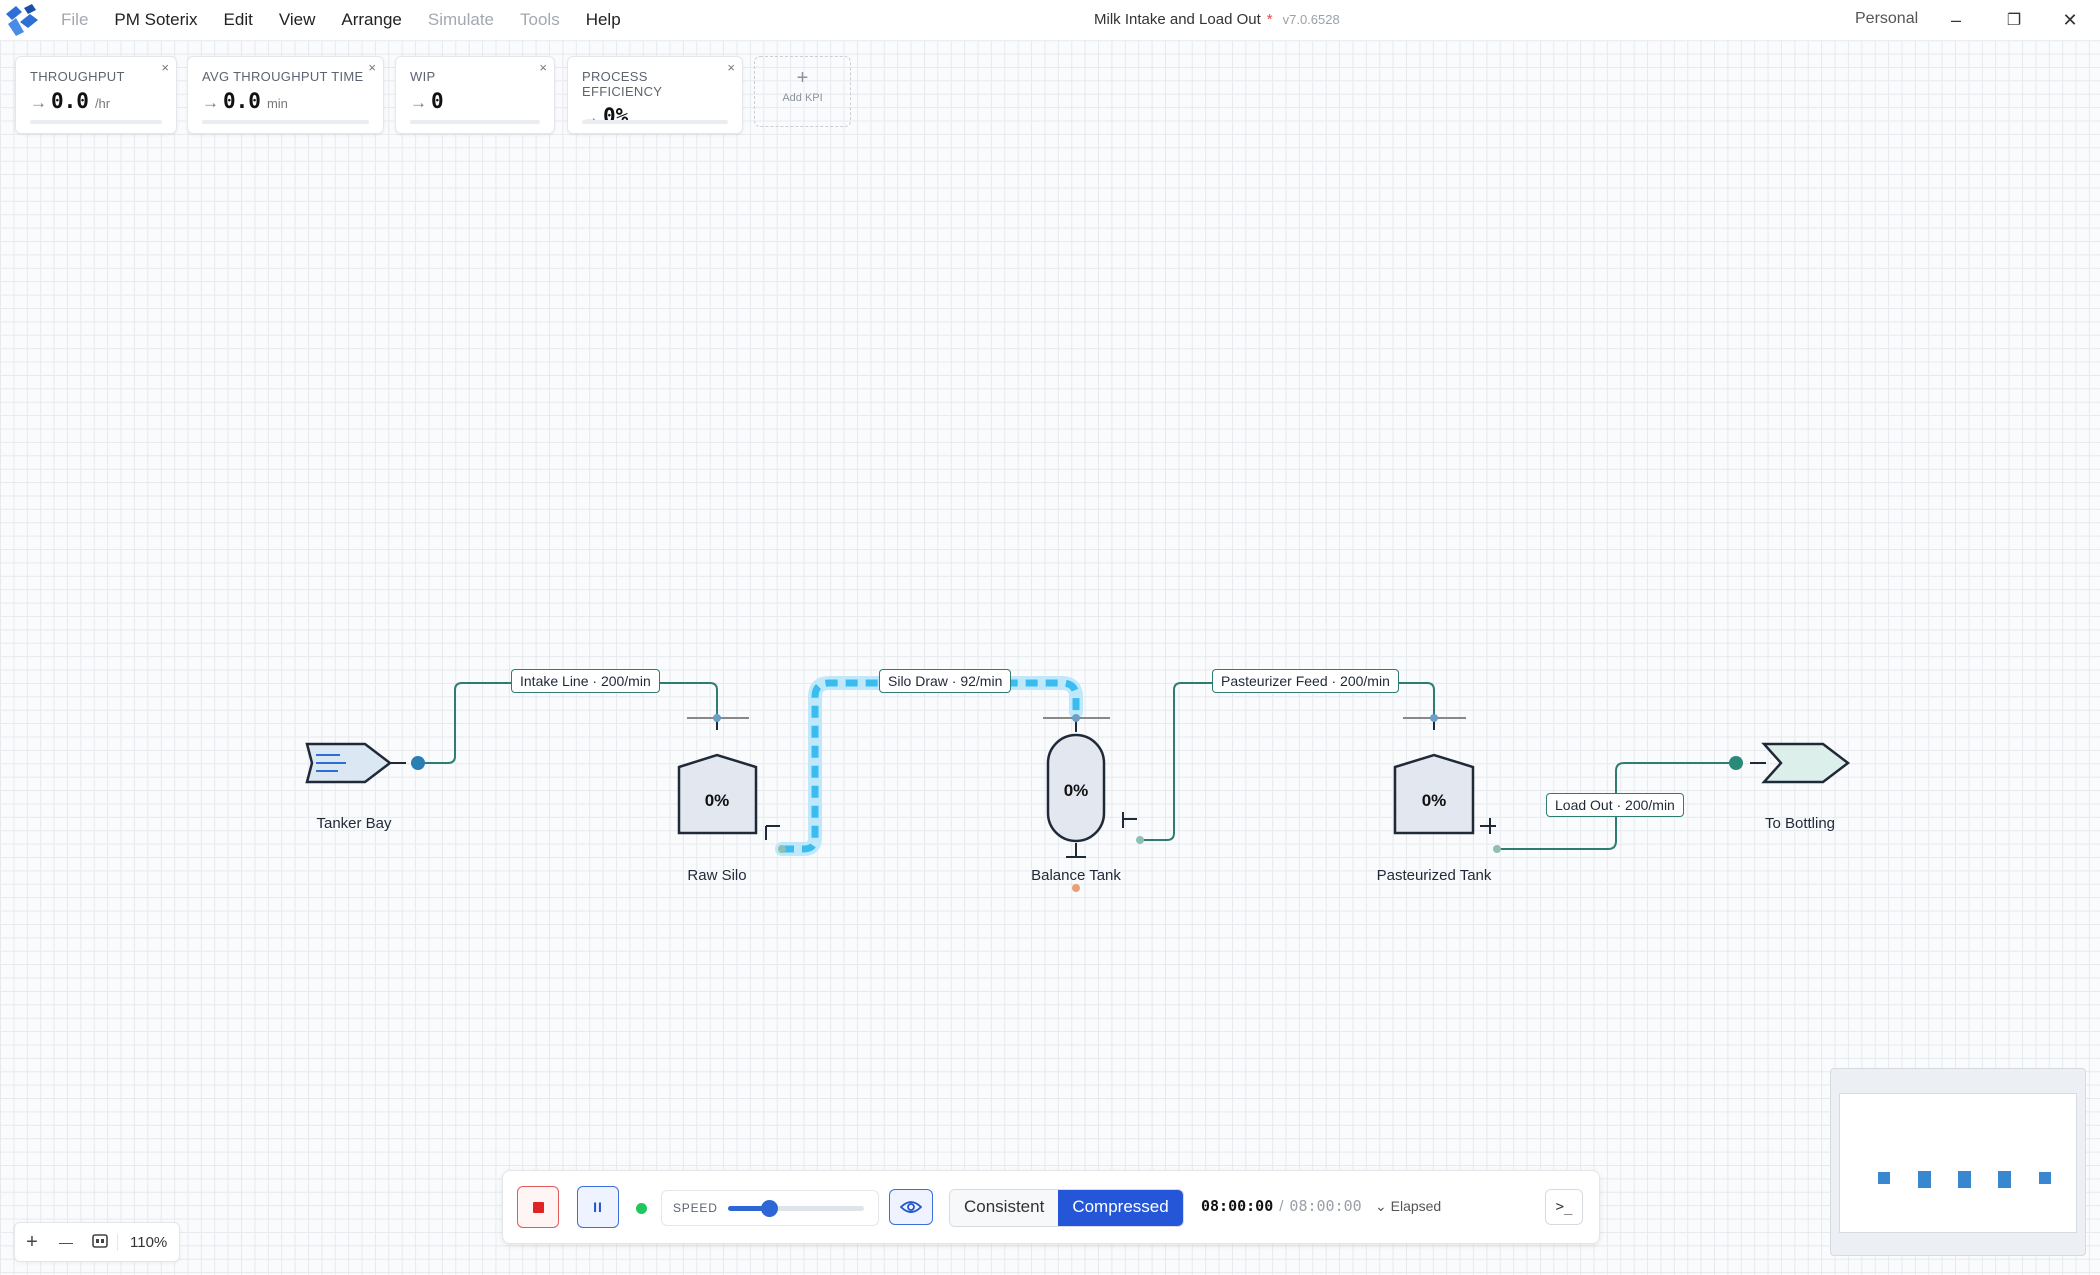 The width and height of the screenshot is (2100, 1275). I want to click on console-button: >_, so click(1564, 1207).